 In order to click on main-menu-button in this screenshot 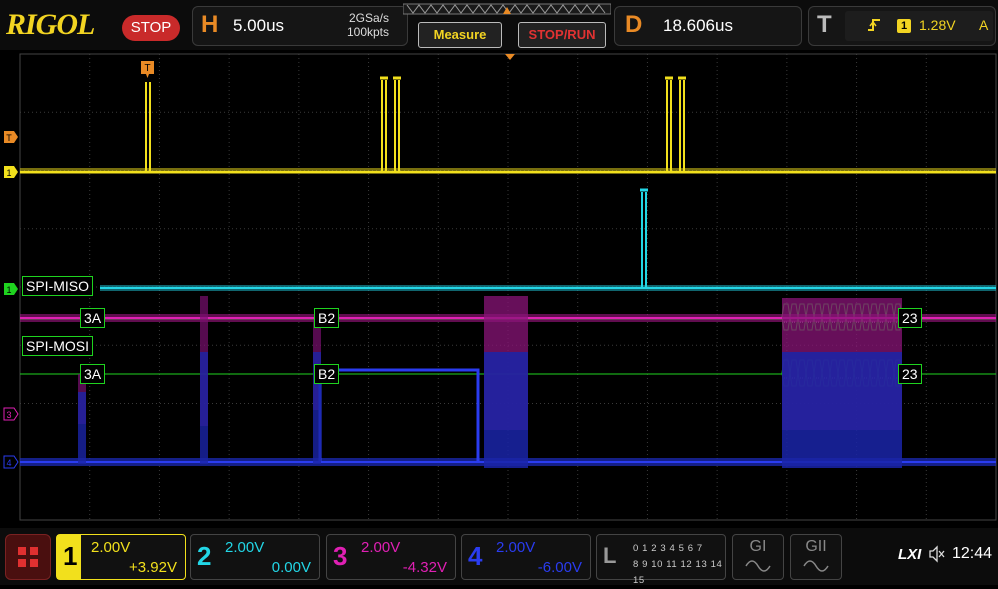, I will do `click(28, 557)`.